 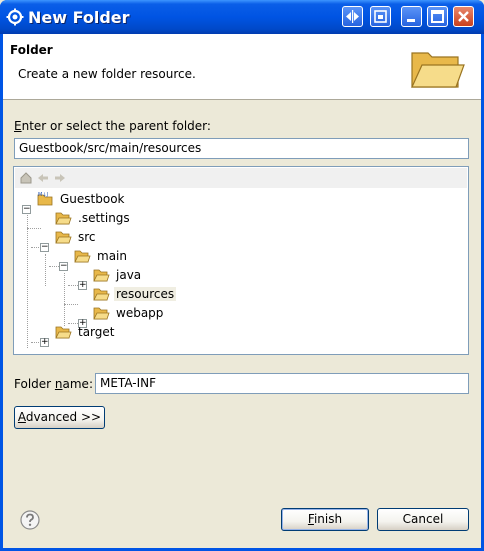 What do you see at coordinates (77, 384) in the screenshot?
I see `label-text: ame:` at bounding box center [77, 384].